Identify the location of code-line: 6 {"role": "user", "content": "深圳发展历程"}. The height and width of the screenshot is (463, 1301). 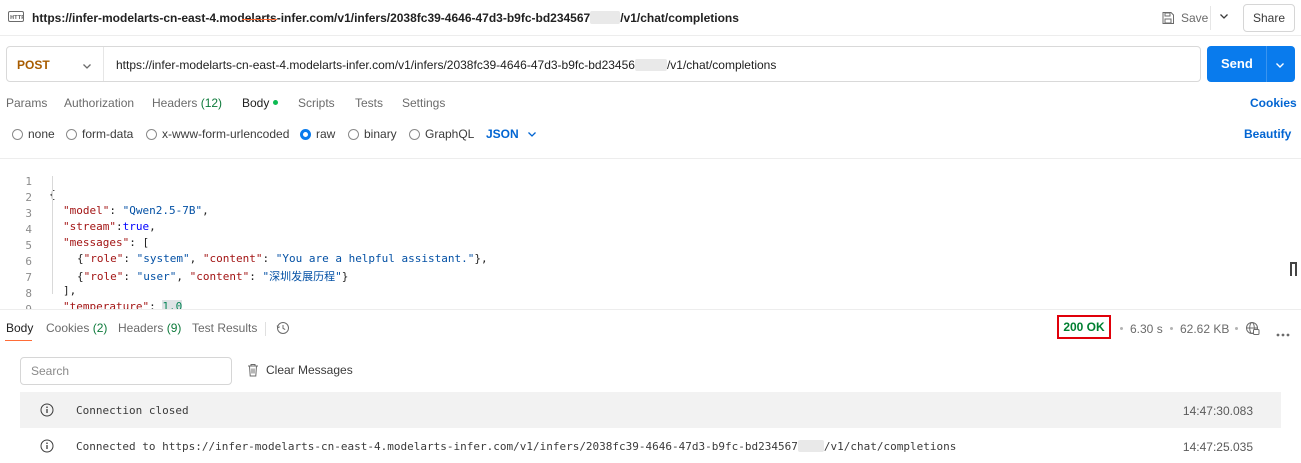
(645, 262).